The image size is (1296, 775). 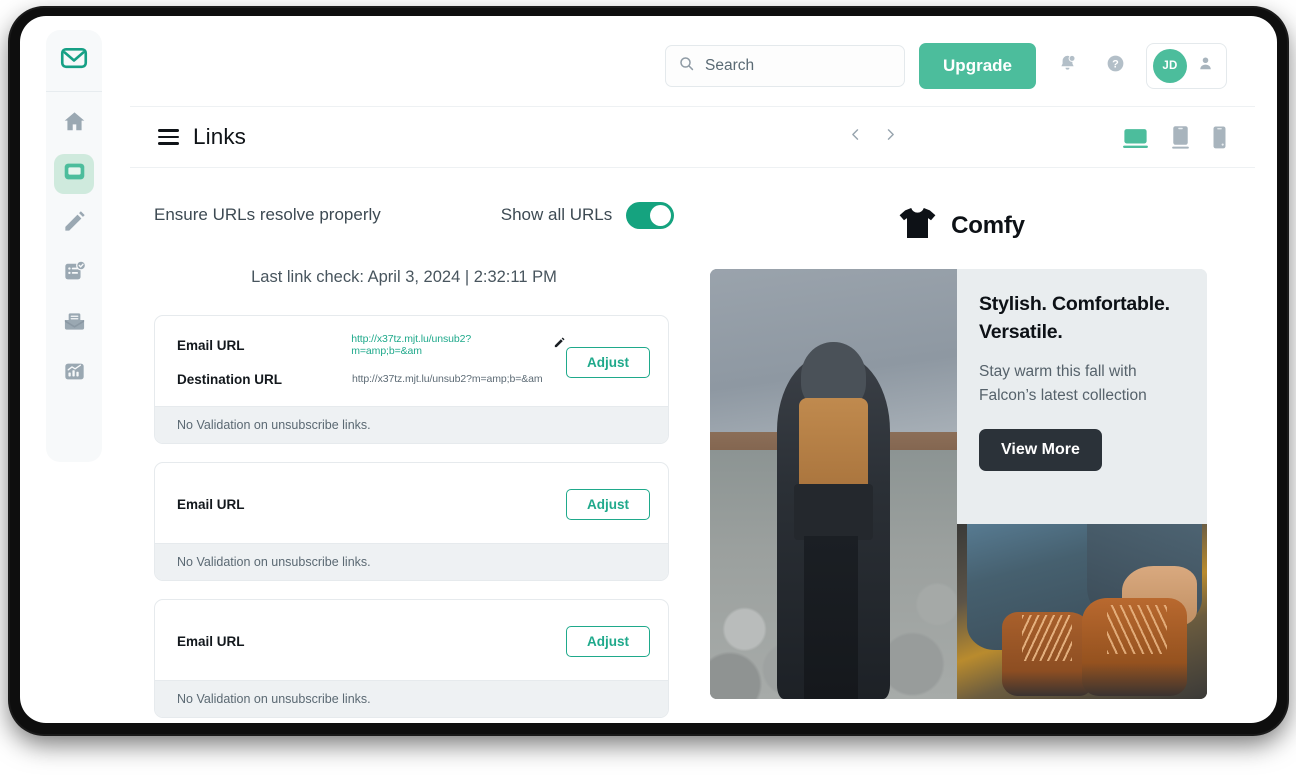 I want to click on sidebar-item-inbox, so click(x=74, y=324).